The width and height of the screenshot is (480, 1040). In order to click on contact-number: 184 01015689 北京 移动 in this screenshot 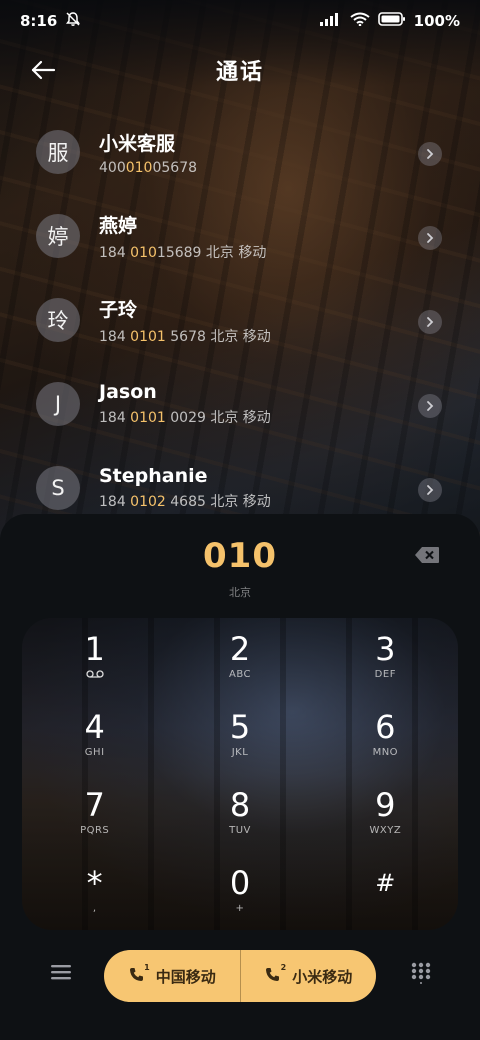, I will do `click(183, 252)`.